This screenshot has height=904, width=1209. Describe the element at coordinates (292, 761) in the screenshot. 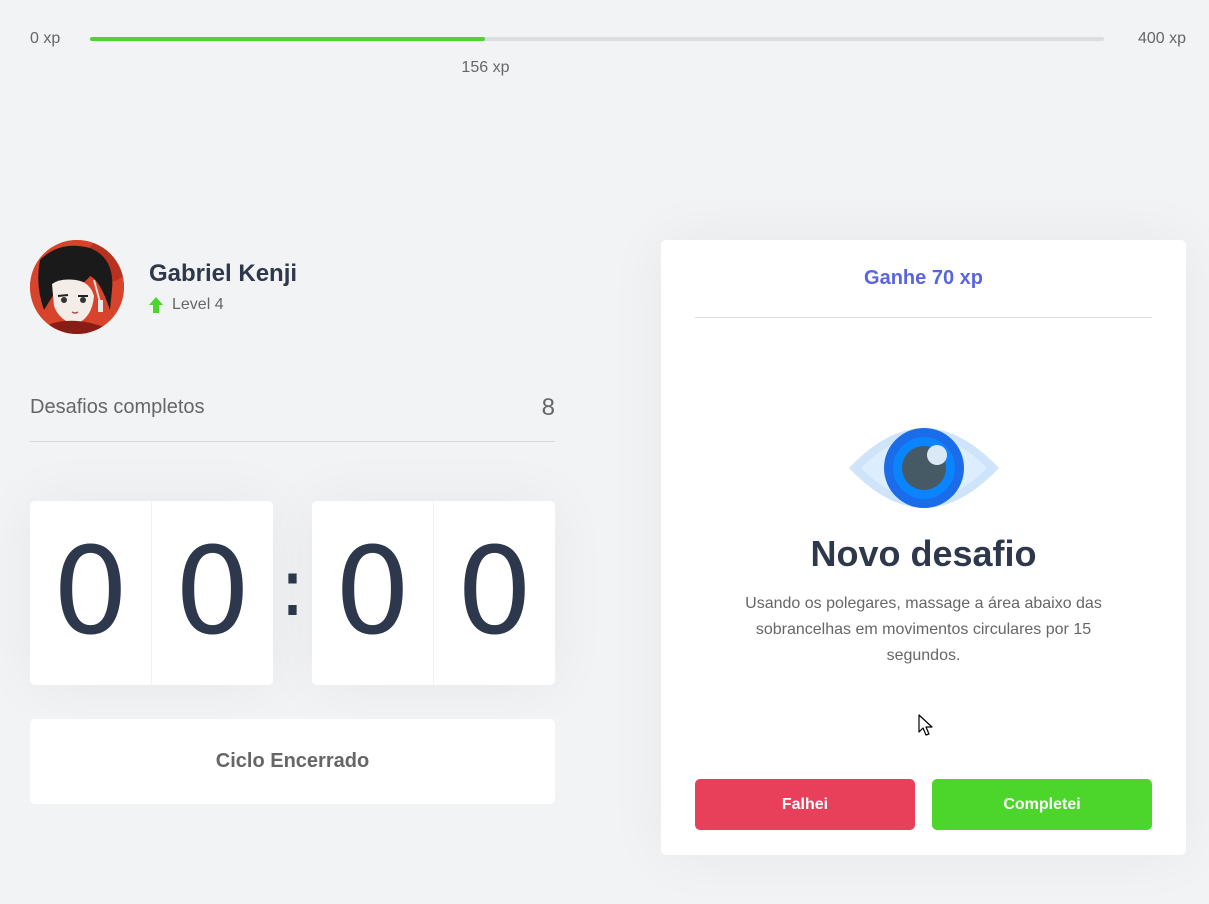

I see `cycle-ended-button: Ciclo Encerrado` at that location.